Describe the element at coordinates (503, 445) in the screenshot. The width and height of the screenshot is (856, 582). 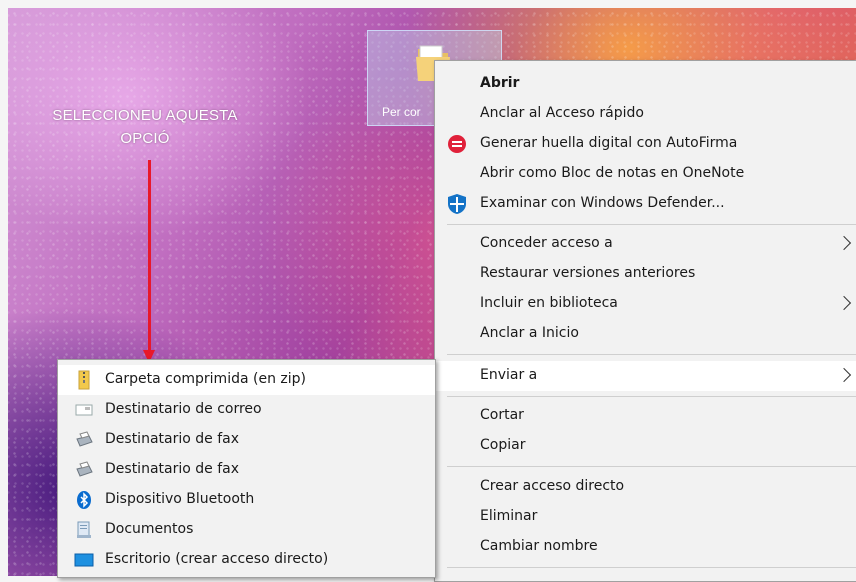
I see `menu-item-label: Copiar` at that location.